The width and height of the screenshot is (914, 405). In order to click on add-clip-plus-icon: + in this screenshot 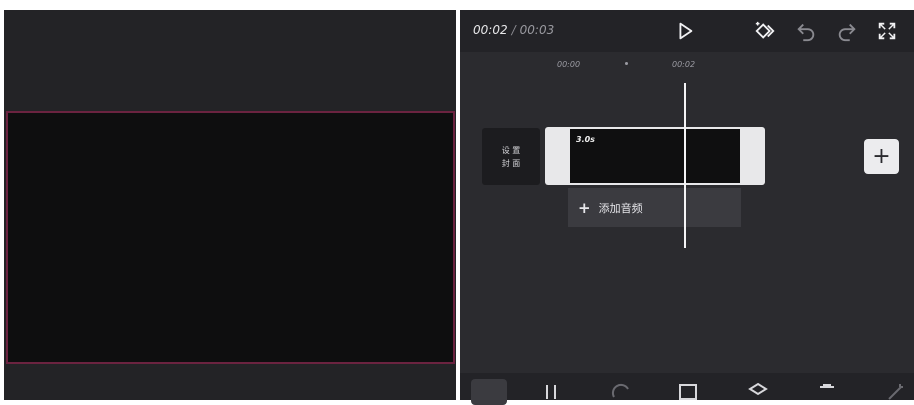, I will do `click(881, 156)`.